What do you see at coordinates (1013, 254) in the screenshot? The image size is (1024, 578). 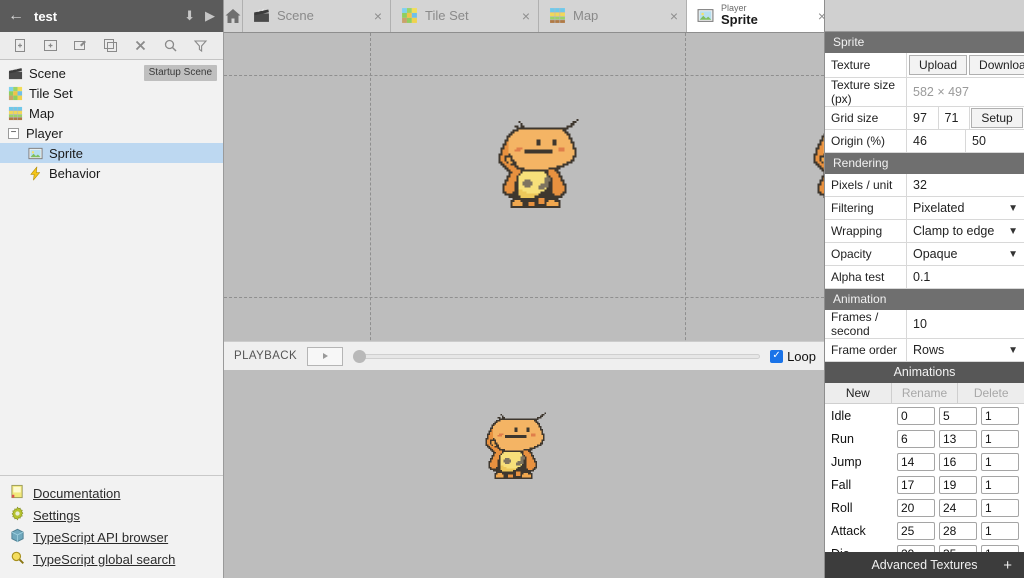 I see `chevron-down-icon: ▼` at bounding box center [1013, 254].